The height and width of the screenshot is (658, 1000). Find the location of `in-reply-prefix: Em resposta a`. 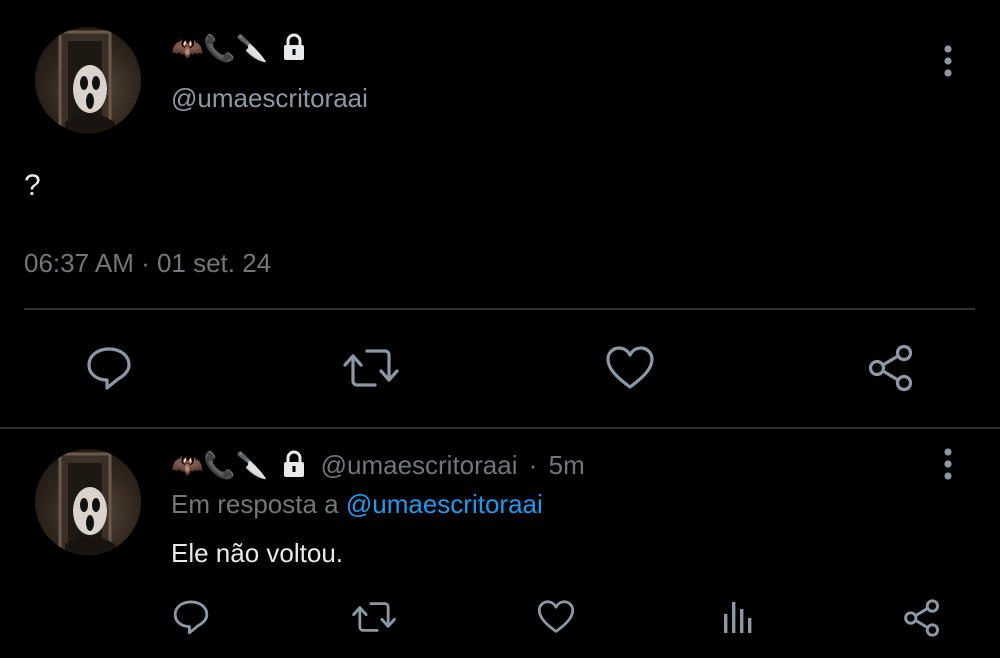

in-reply-prefix: Em resposta a is located at coordinates (255, 504).